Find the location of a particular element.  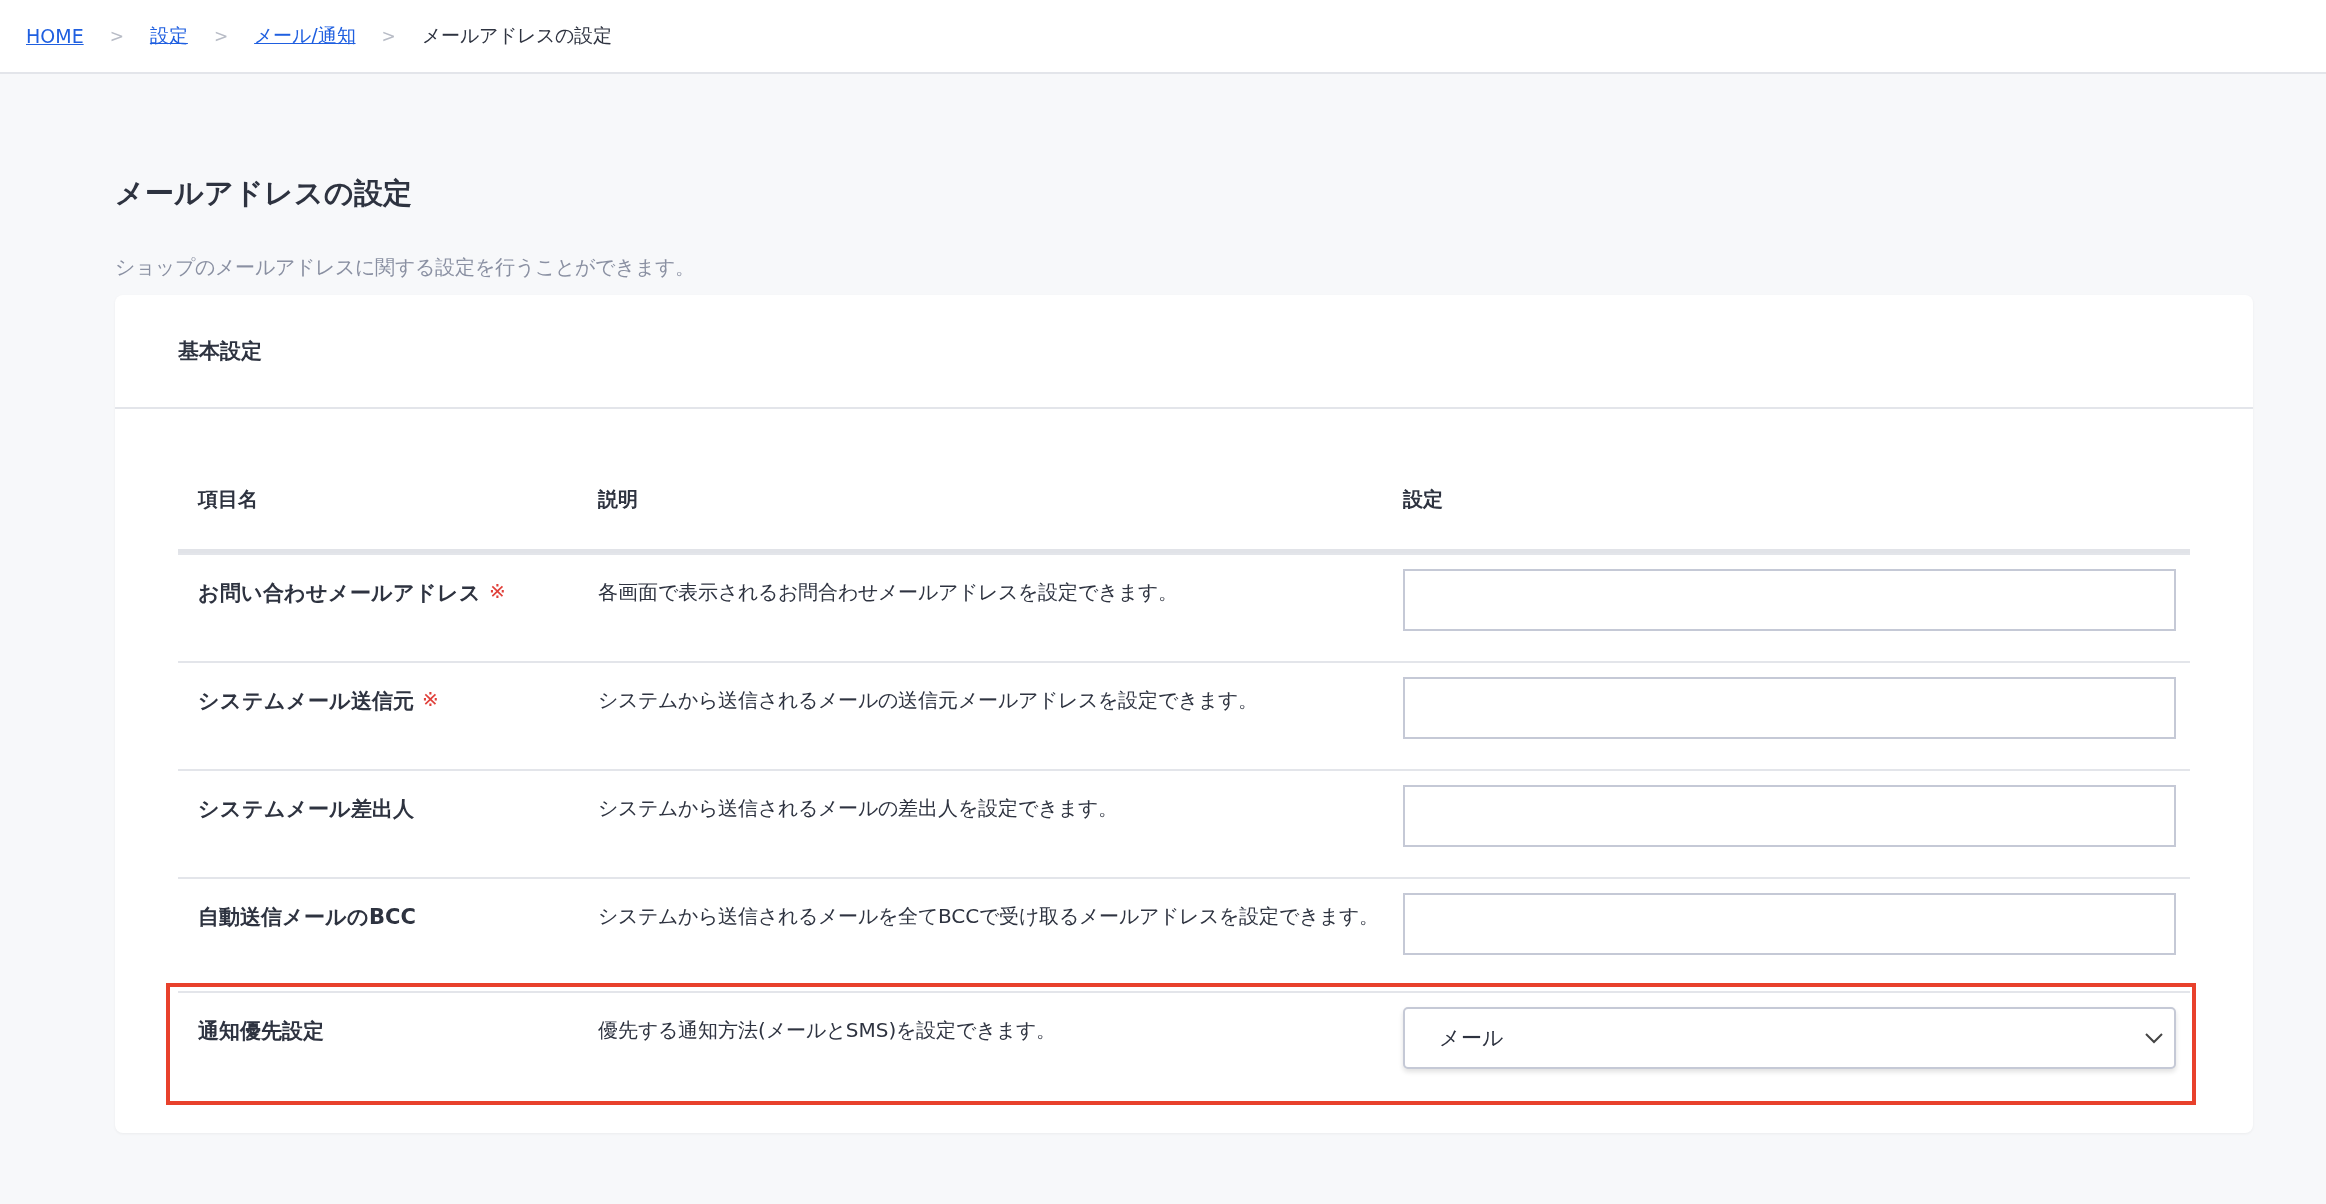

page-description: ショップのメールアドレスに関する設定を行うことができます。 is located at coordinates (405, 267).